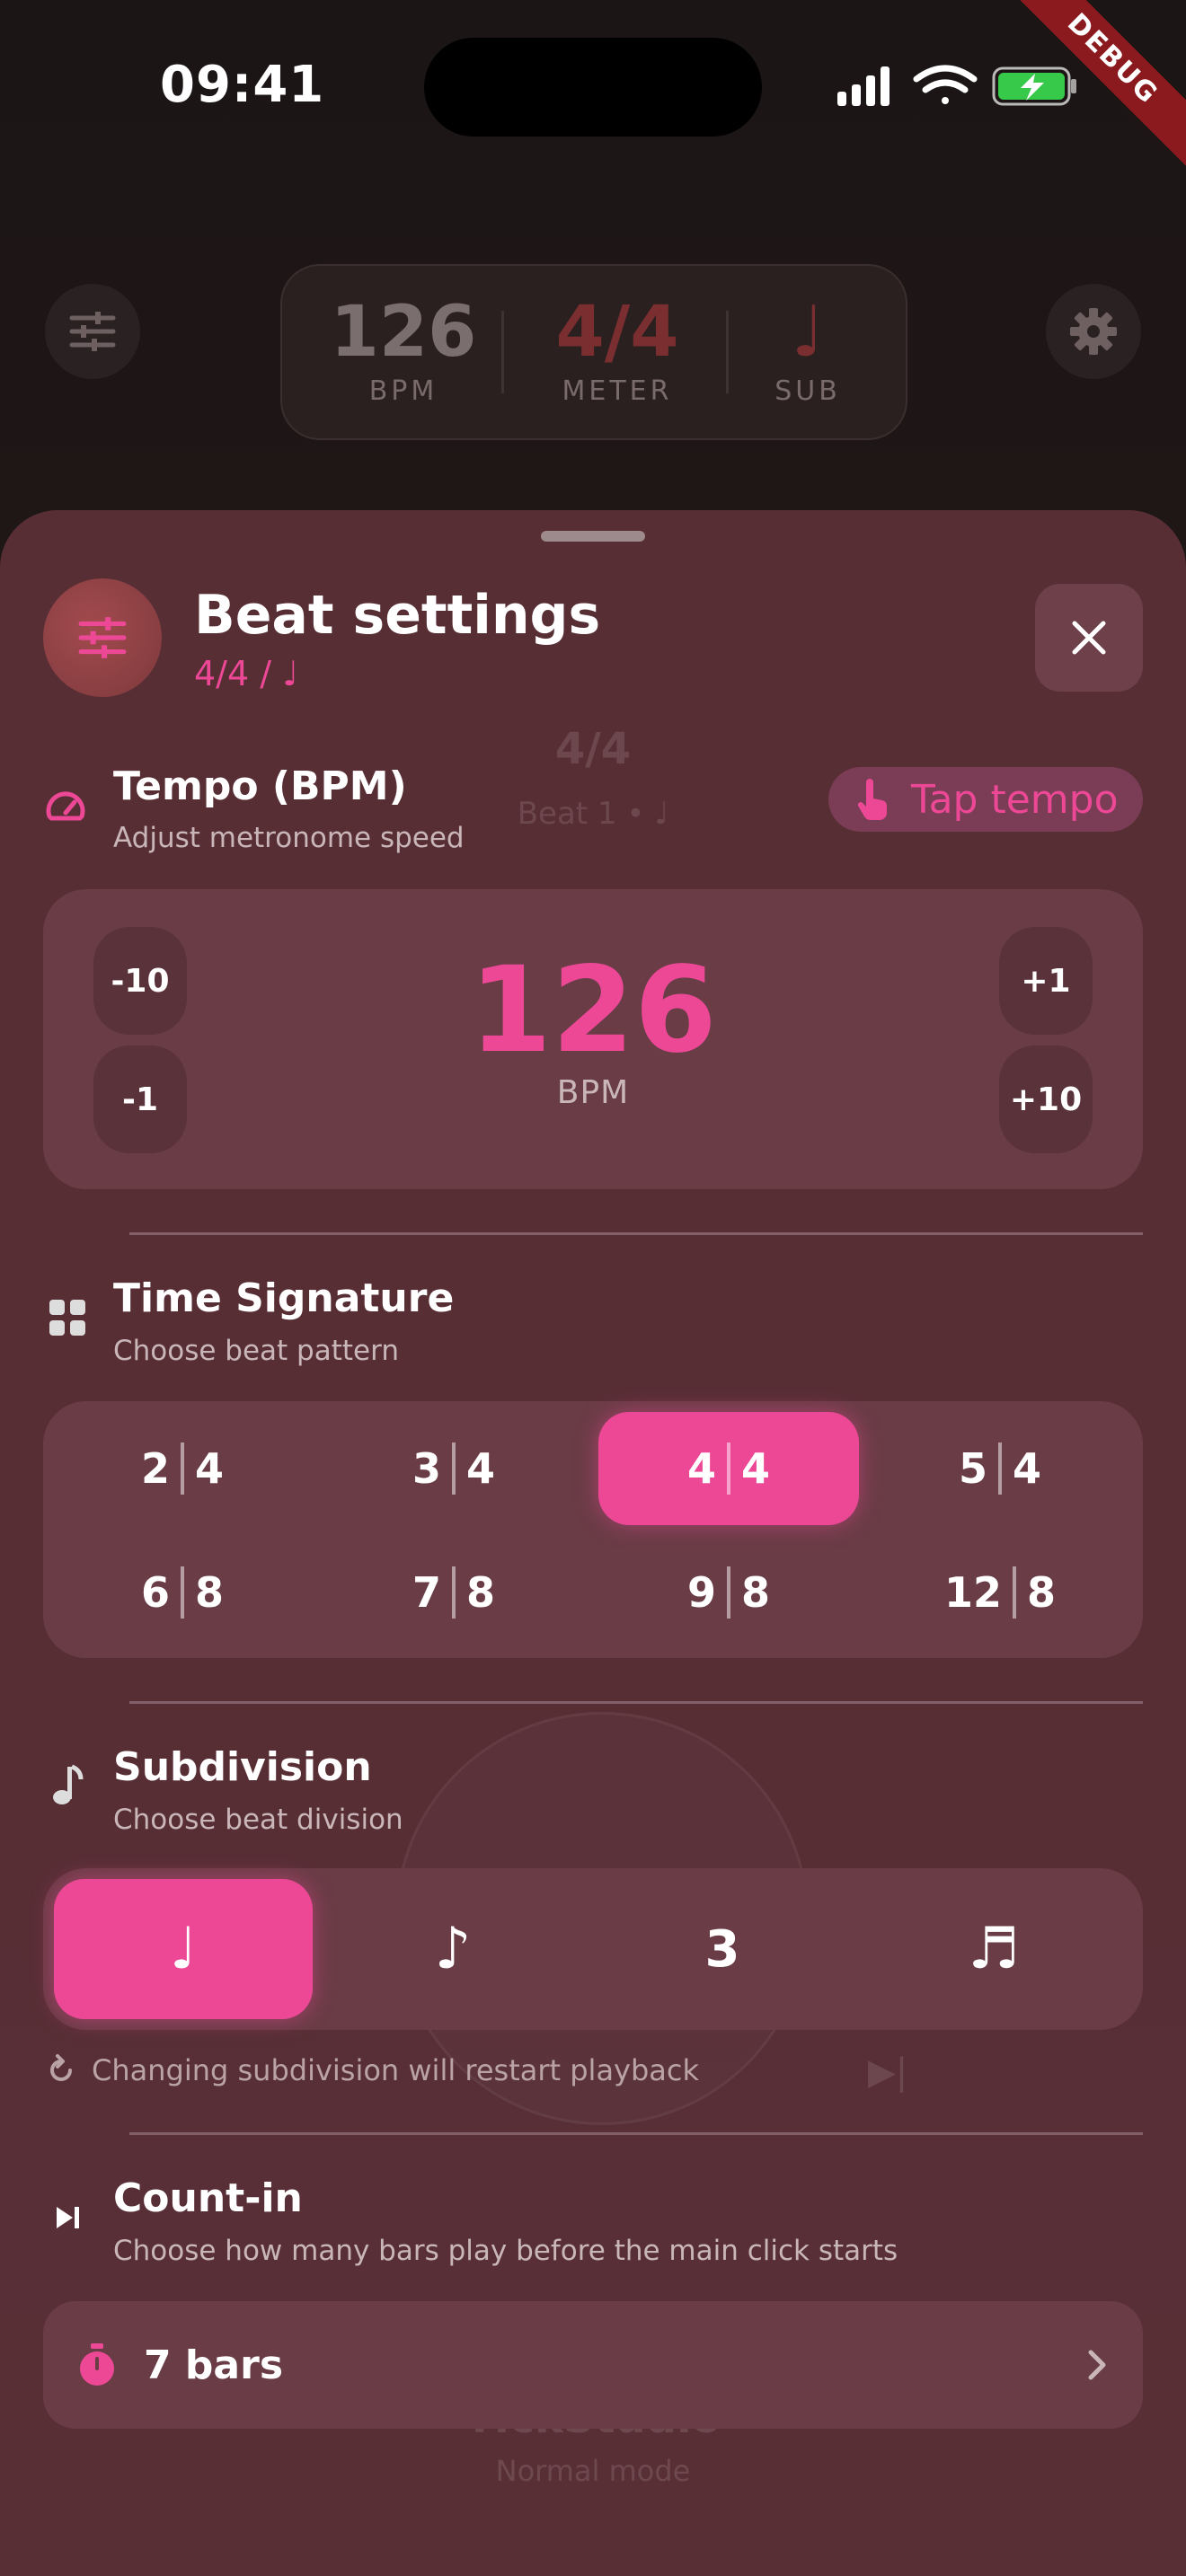  Describe the element at coordinates (1034, 86) in the screenshot. I see `battery-icon` at that location.